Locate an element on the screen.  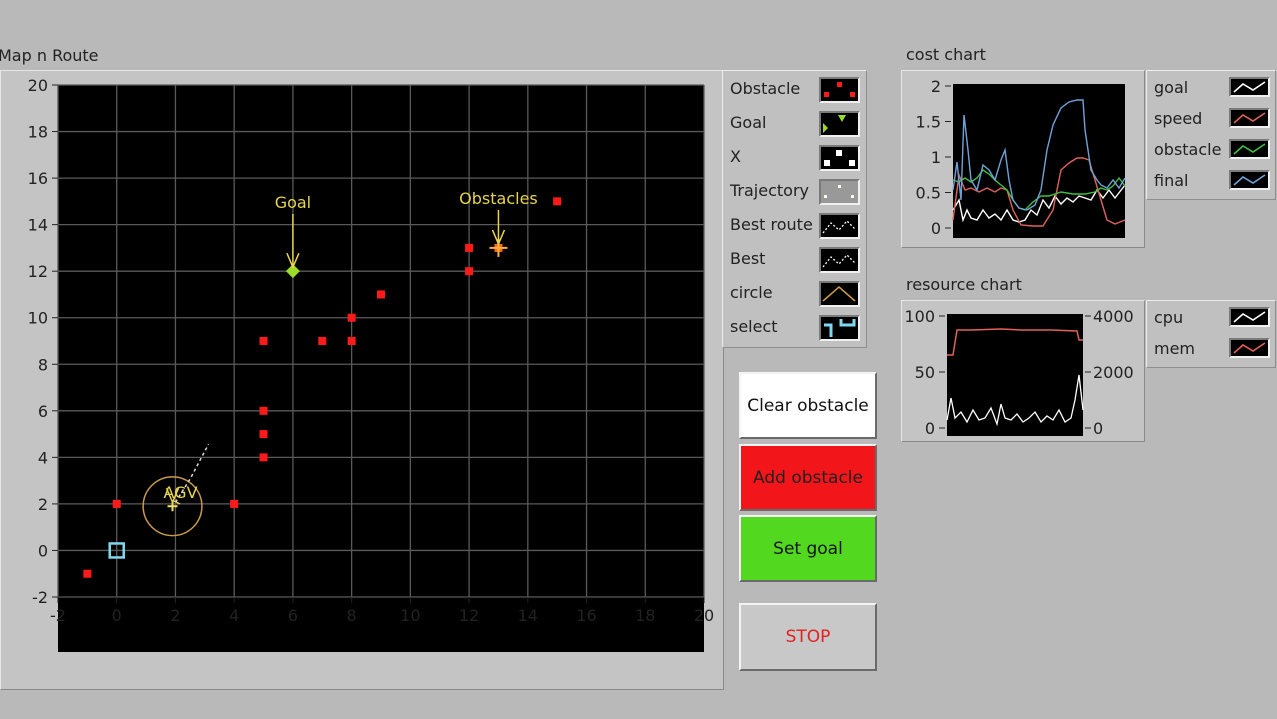
cost-legend-label: speed is located at coordinates (1178, 118).